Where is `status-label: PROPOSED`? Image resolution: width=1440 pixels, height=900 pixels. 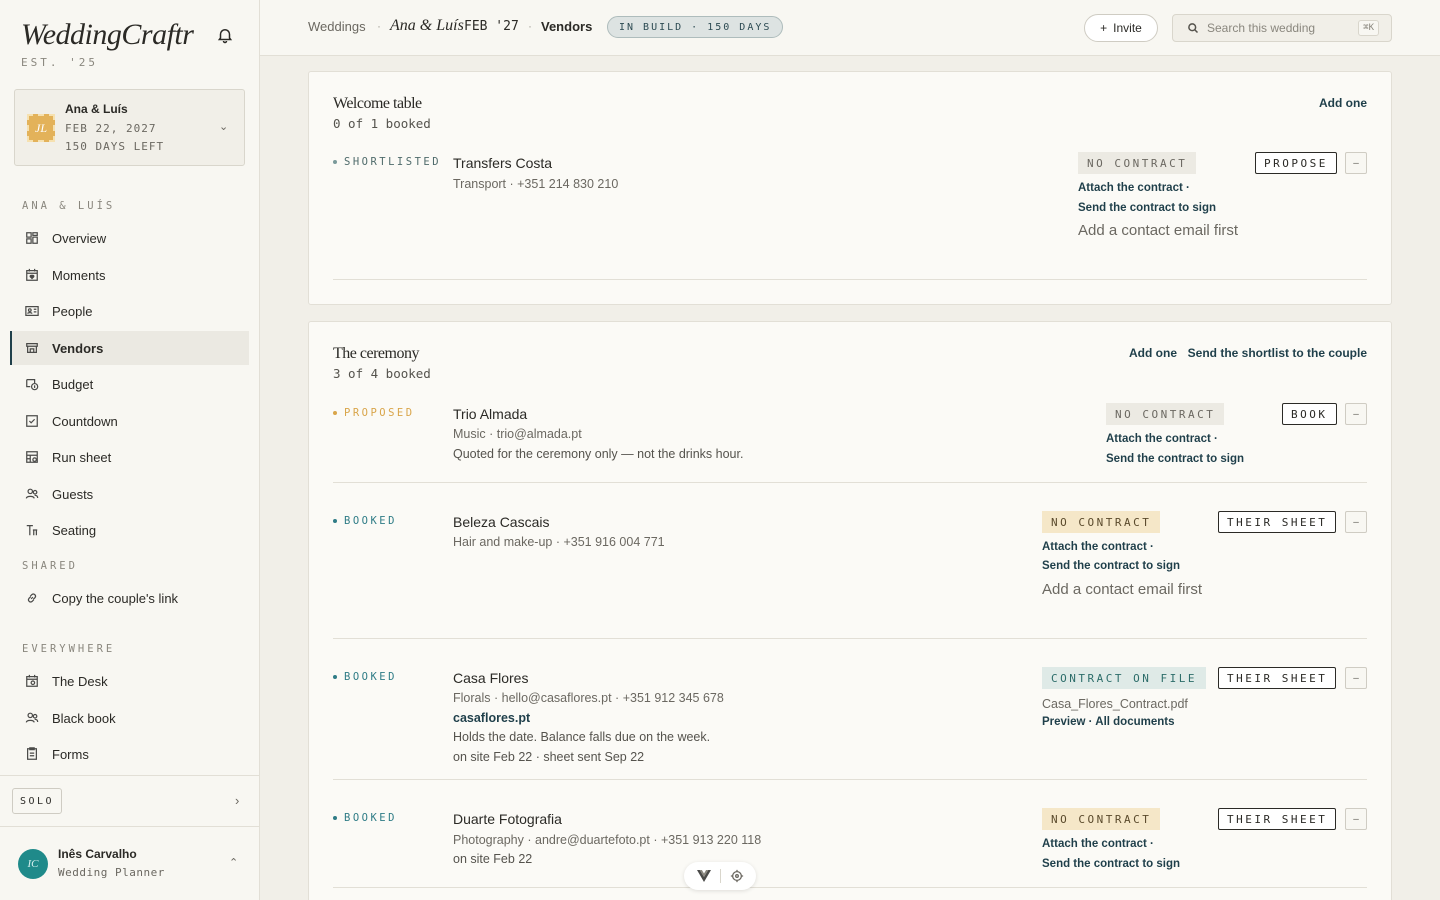 status-label: PROPOSED is located at coordinates (379, 413).